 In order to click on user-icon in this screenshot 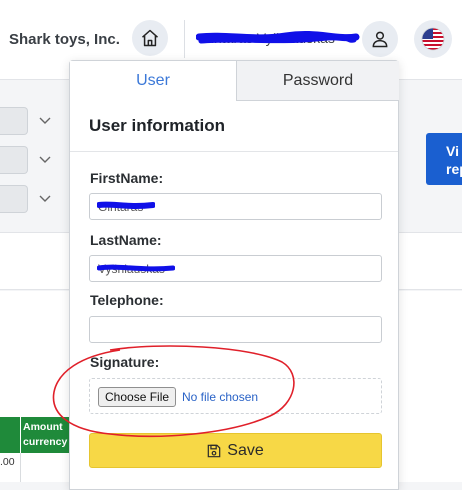, I will do `click(380, 39)`.